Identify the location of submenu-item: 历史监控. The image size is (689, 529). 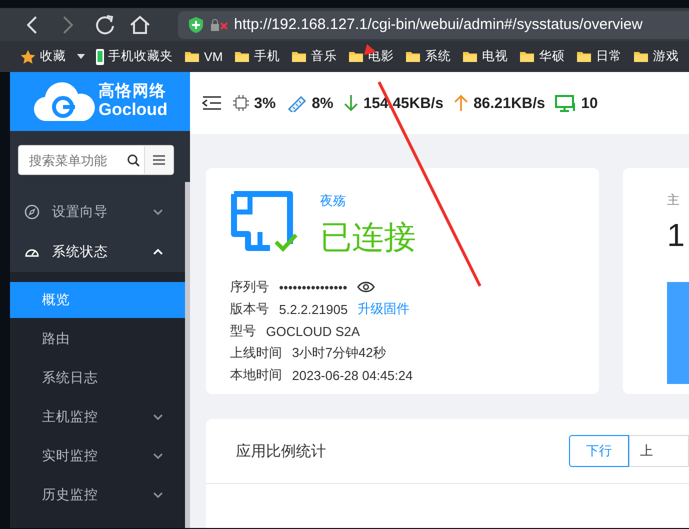
(97, 495).